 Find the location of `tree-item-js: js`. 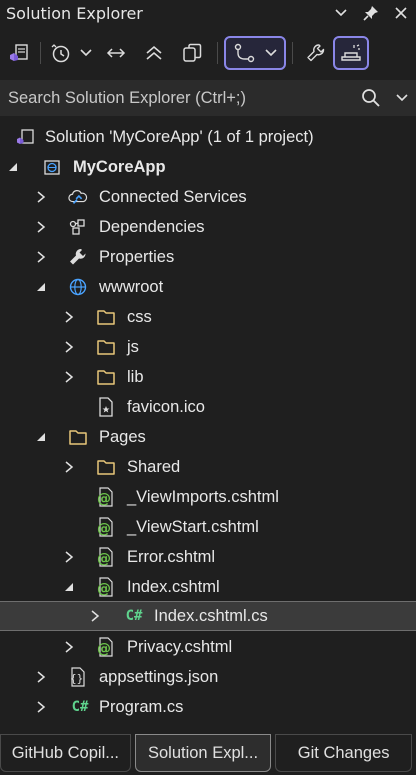

tree-item-js: js is located at coordinates (208, 347).